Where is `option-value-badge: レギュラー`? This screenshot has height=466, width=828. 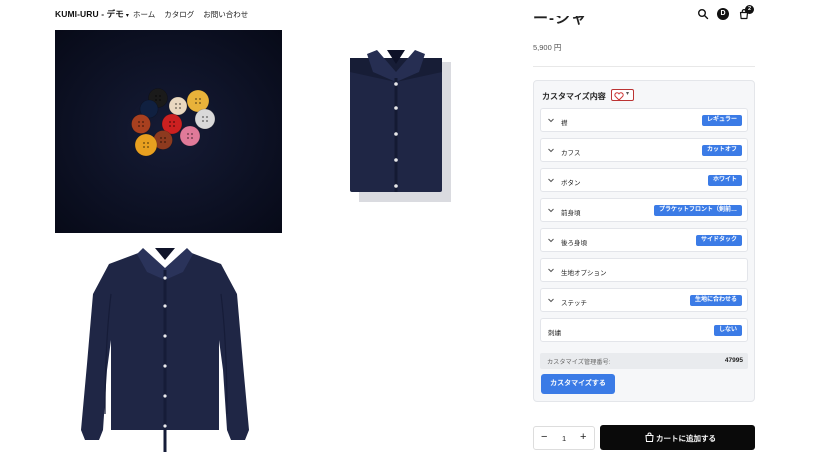
option-value-badge: レギュラー is located at coordinates (721, 120).